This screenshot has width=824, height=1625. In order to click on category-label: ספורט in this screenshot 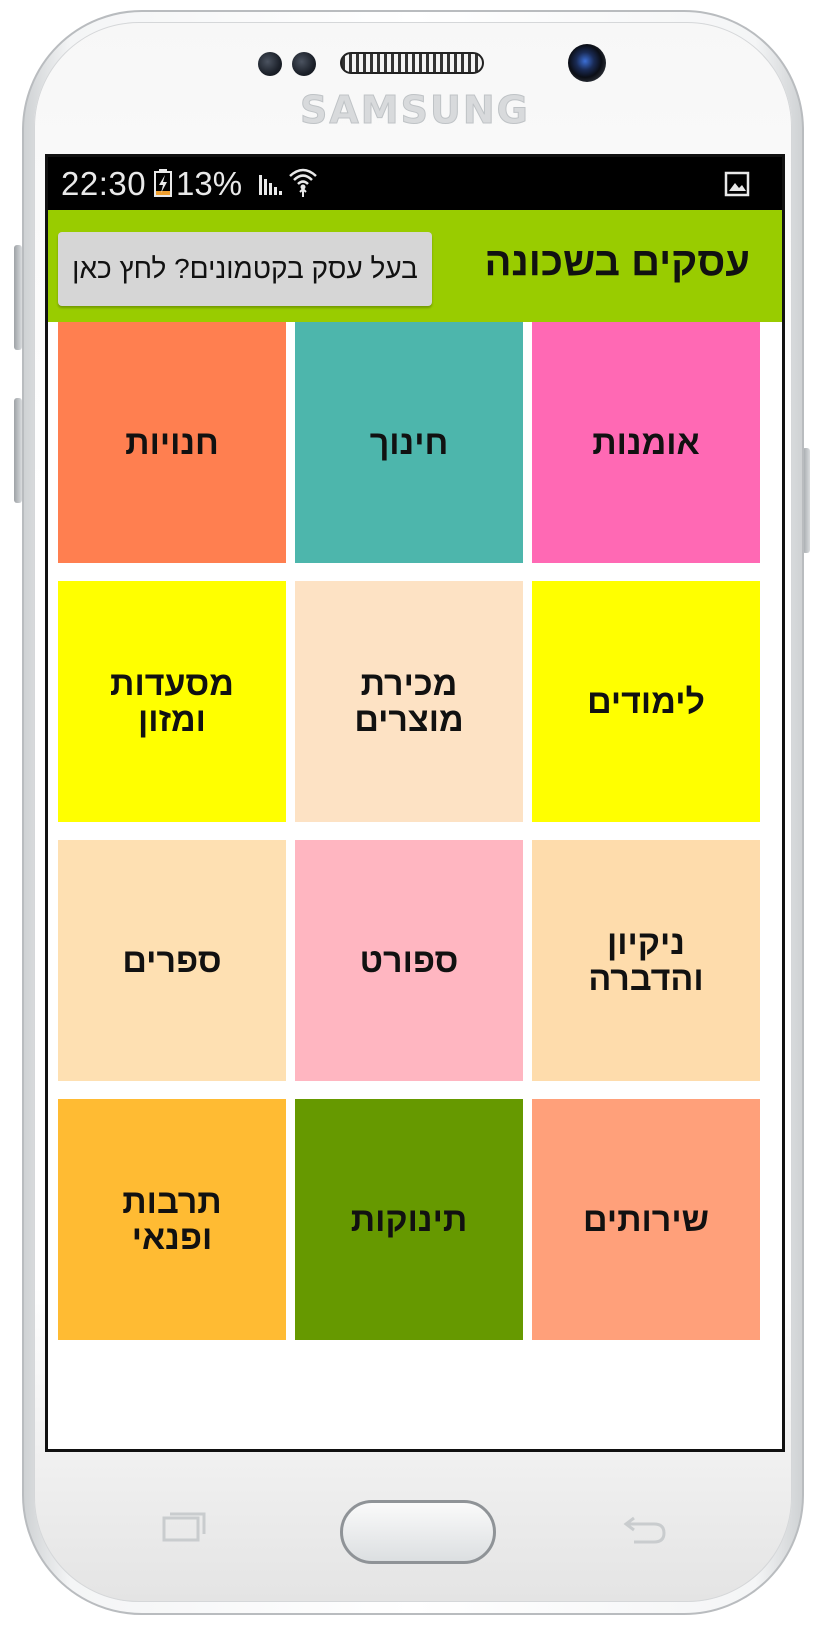, I will do `click(409, 960)`.